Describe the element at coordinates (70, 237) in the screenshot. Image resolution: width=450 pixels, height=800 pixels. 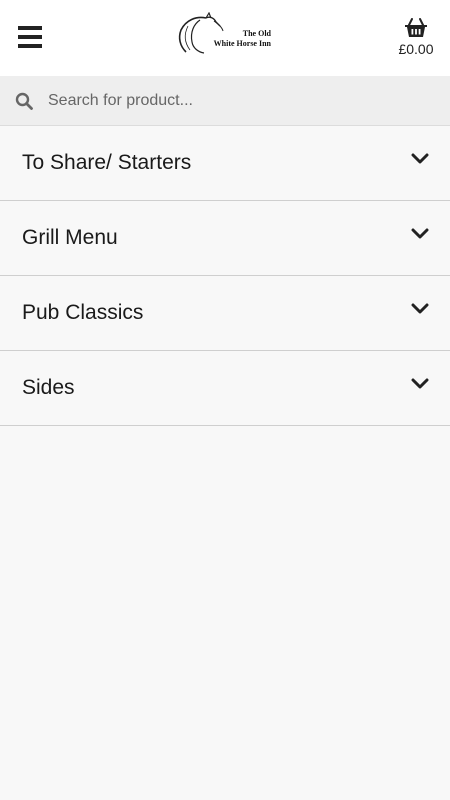
I see `category-label: Grill Menu` at that location.